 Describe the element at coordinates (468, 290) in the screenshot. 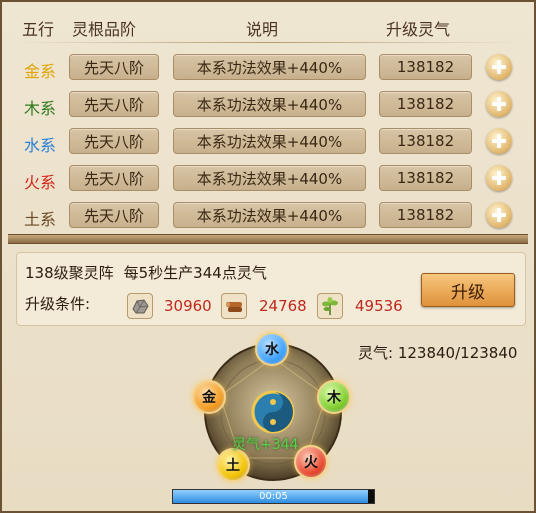

I see `upgrade-button: 升级` at that location.